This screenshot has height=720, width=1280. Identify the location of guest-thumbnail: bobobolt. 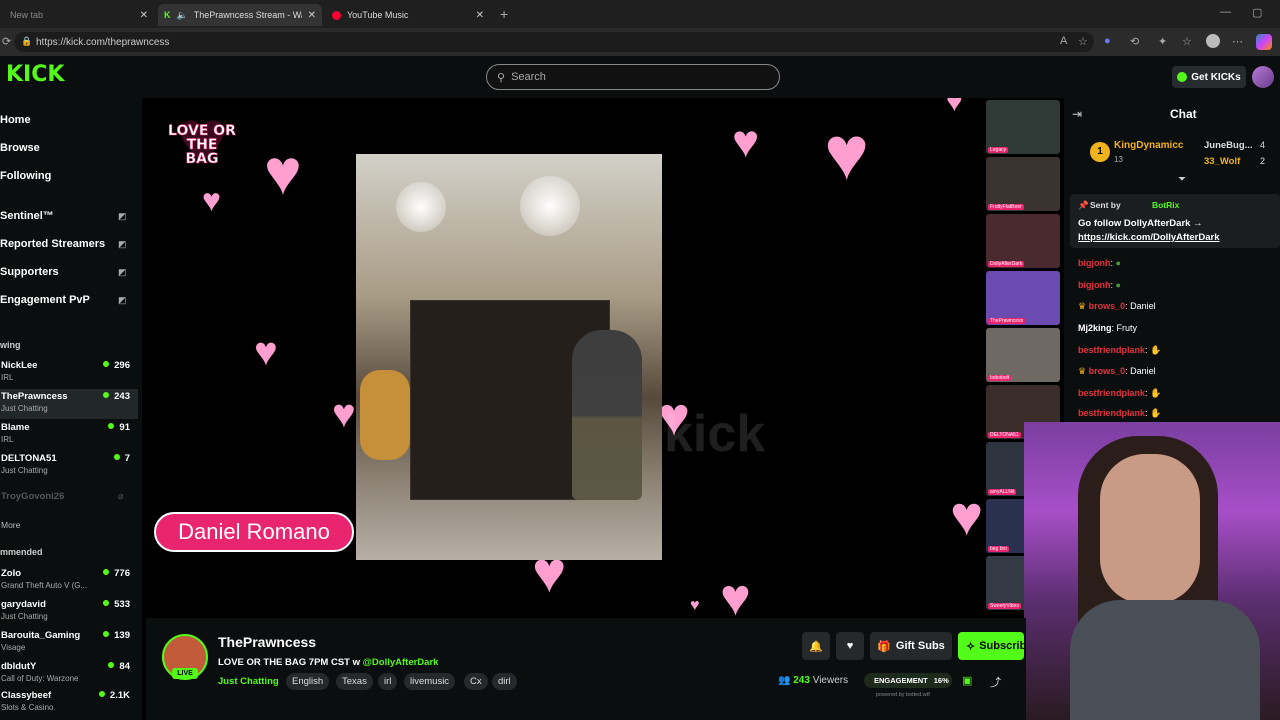
(1023, 355).